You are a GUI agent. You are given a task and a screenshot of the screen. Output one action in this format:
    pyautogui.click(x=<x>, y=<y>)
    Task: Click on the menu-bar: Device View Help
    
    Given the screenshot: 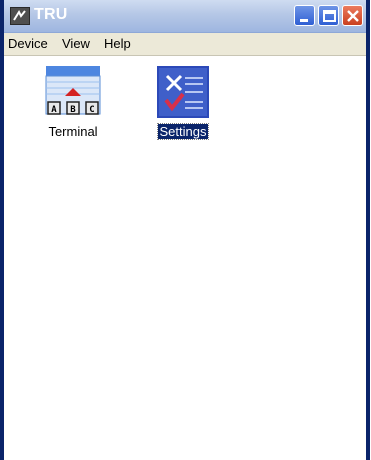 What is the action you would take?
    pyautogui.click(x=185, y=44)
    